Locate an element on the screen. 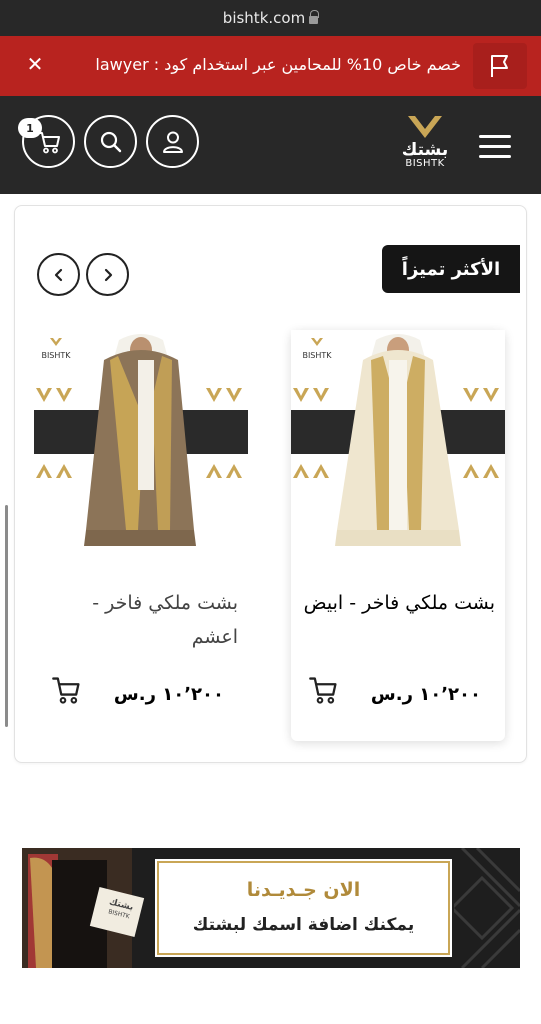 The image size is (541, 1024). banner-subtitle: يمكنك اضافة اسمك لبشتك is located at coordinates (303, 925).